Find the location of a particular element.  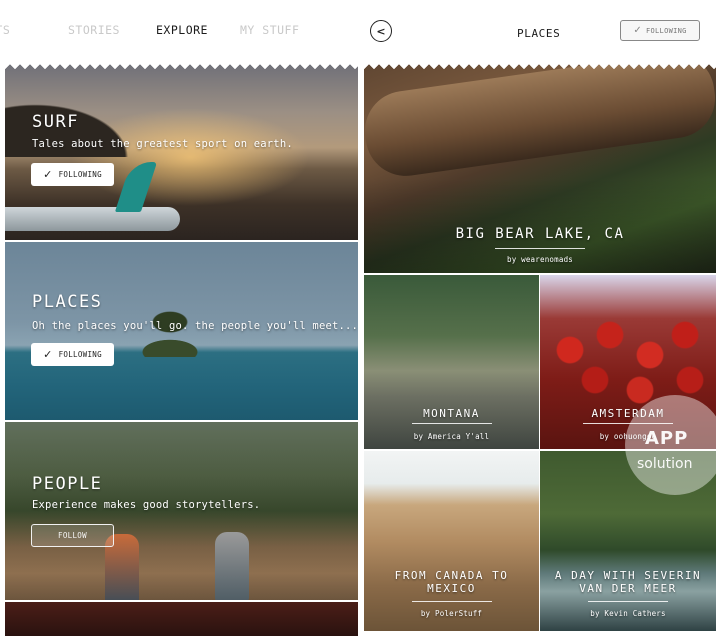

follow-button: FOLLOW is located at coordinates (72, 535).